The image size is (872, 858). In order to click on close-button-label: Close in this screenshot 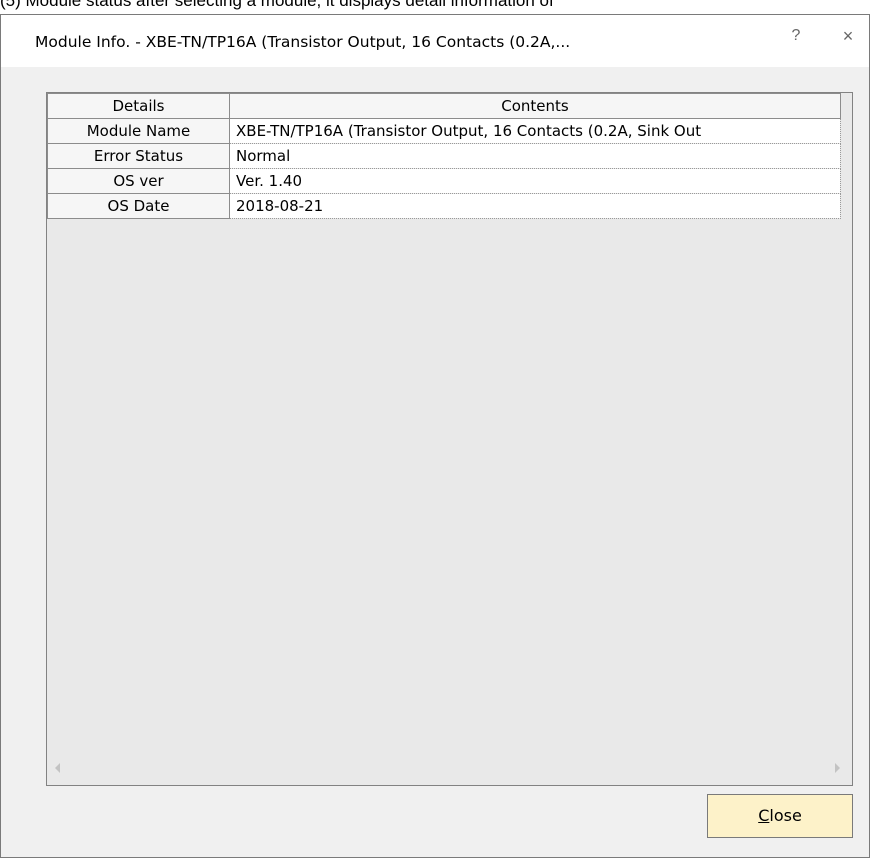, I will do `click(780, 815)`.